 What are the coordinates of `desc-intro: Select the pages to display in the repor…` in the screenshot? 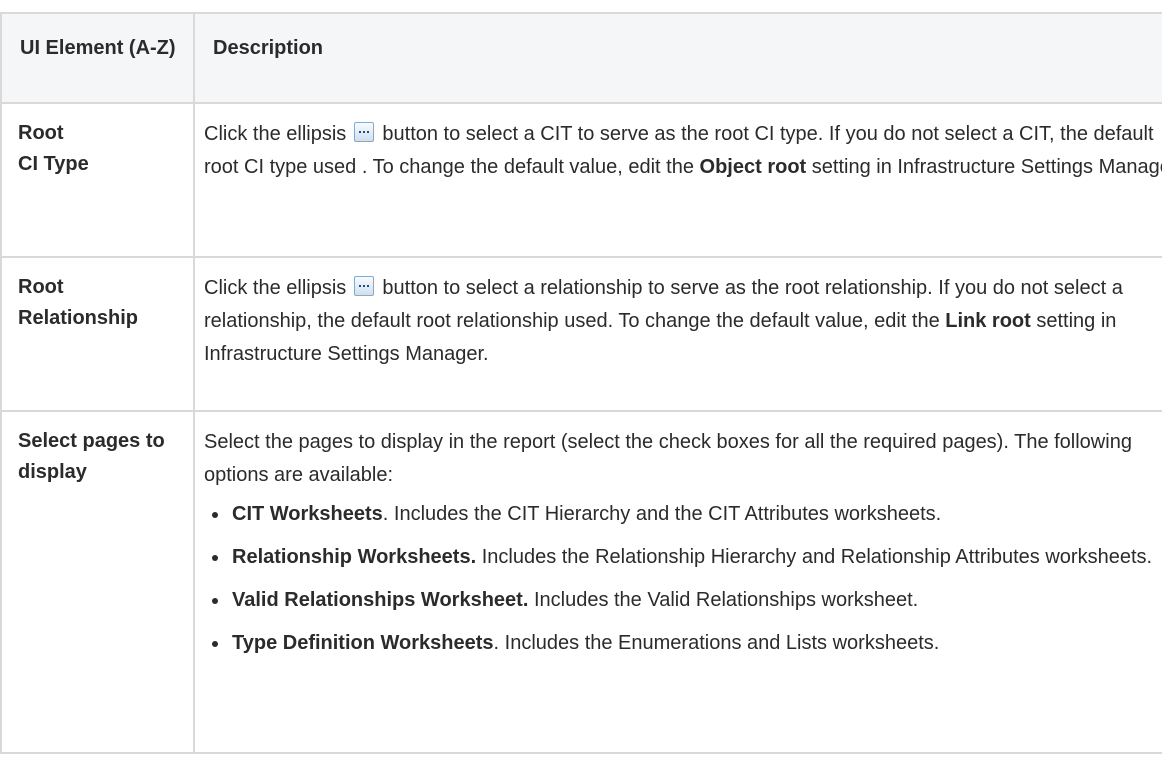 It's located at (668, 458).